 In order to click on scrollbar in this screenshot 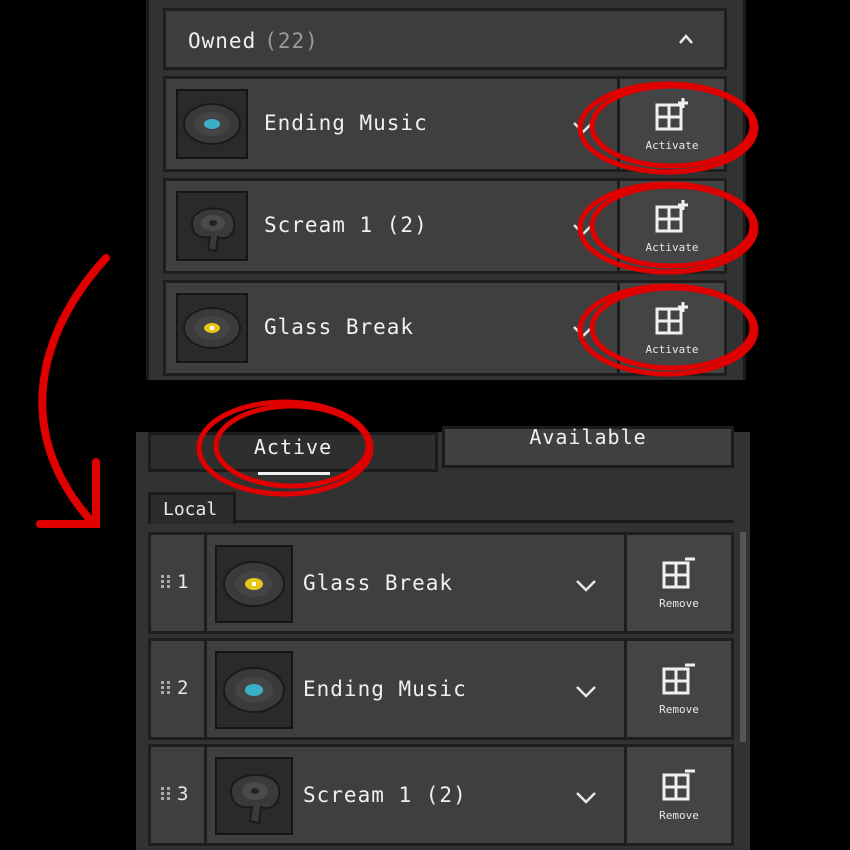, I will do `click(743, 637)`.